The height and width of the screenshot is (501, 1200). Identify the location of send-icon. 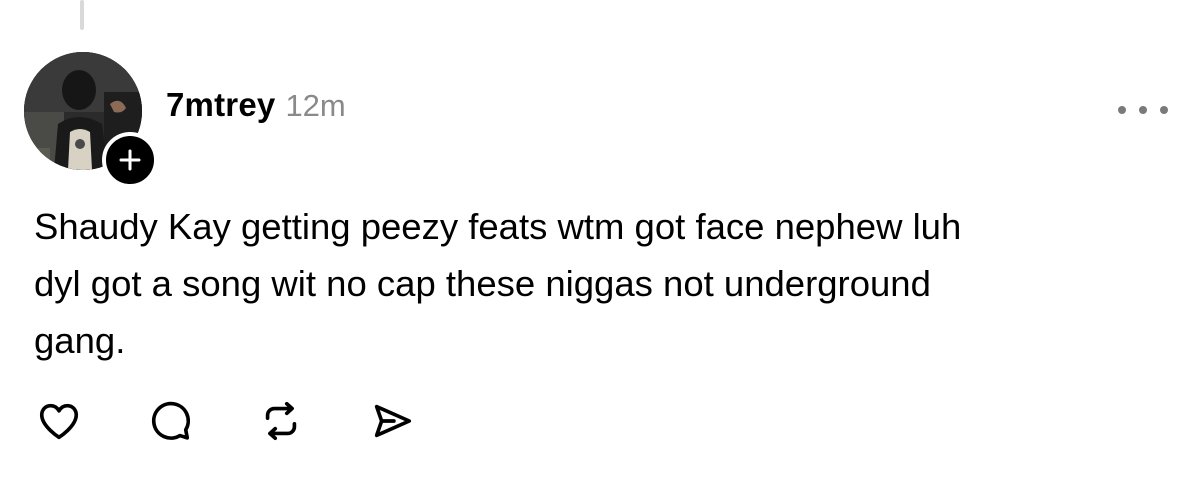
(393, 421).